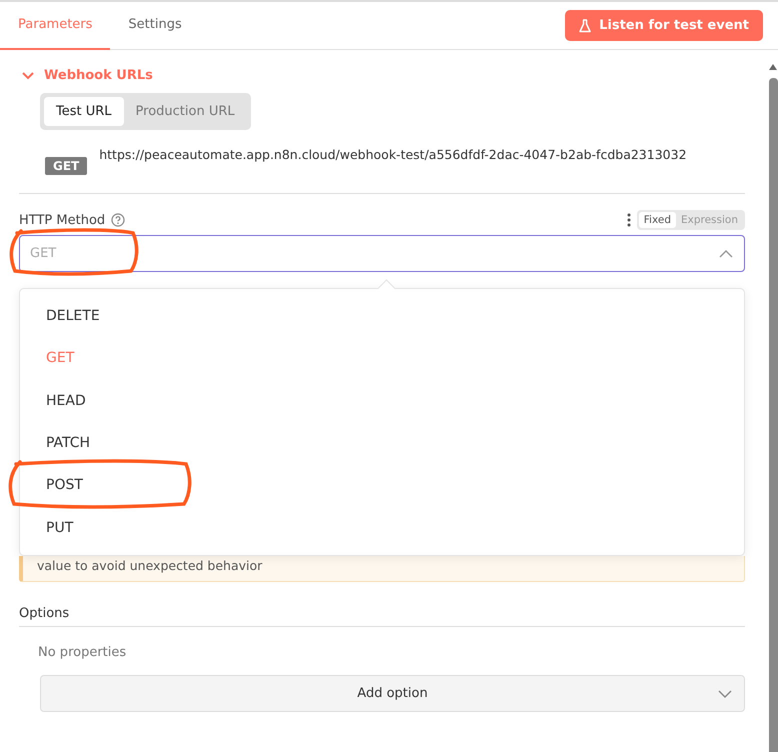 This screenshot has width=778, height=752. Describe the element at coordinates (382, 316) in the screenshot. I see `dropdown-option: DELETE` at that location.